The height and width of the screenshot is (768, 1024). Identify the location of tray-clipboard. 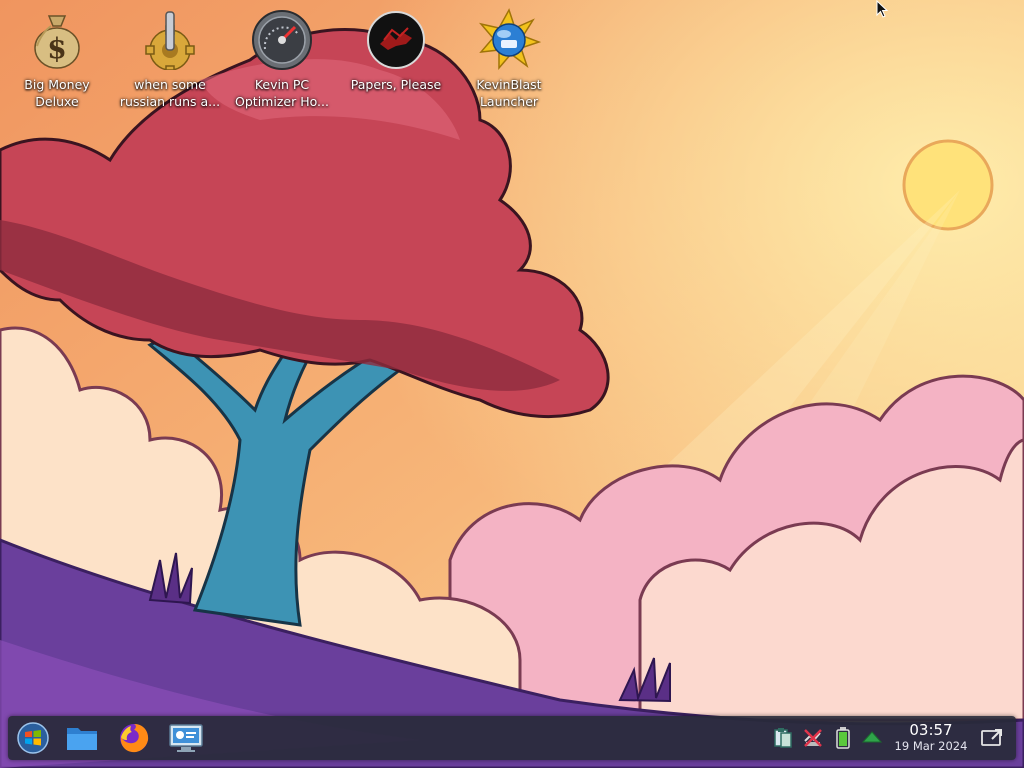
(783, 738).